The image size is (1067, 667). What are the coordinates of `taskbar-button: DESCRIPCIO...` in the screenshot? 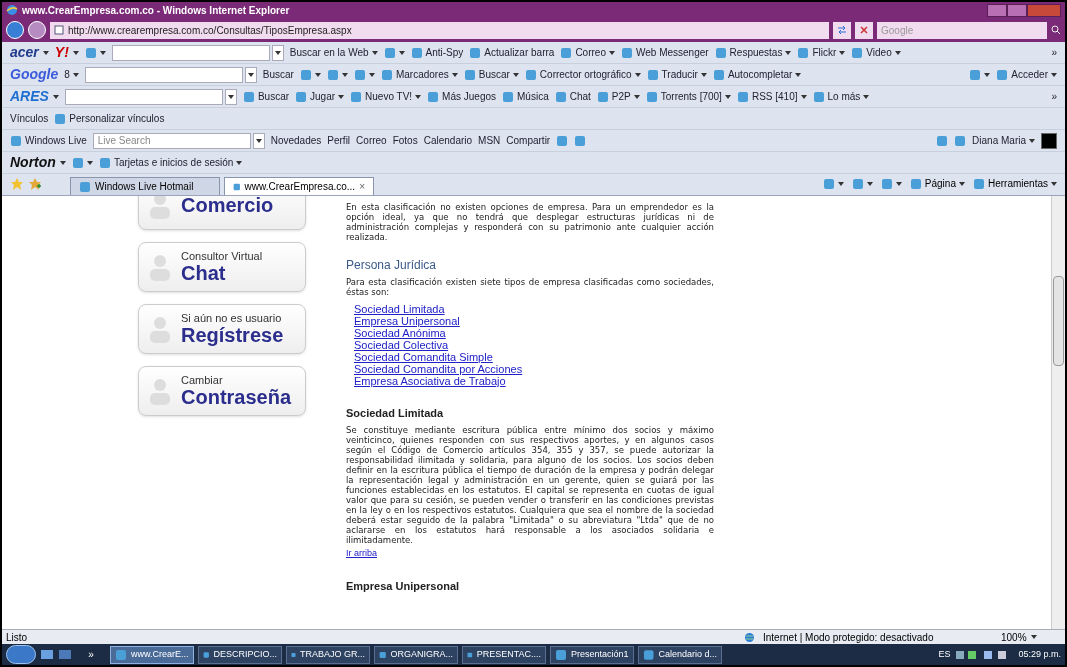 It's located at (240, 654).